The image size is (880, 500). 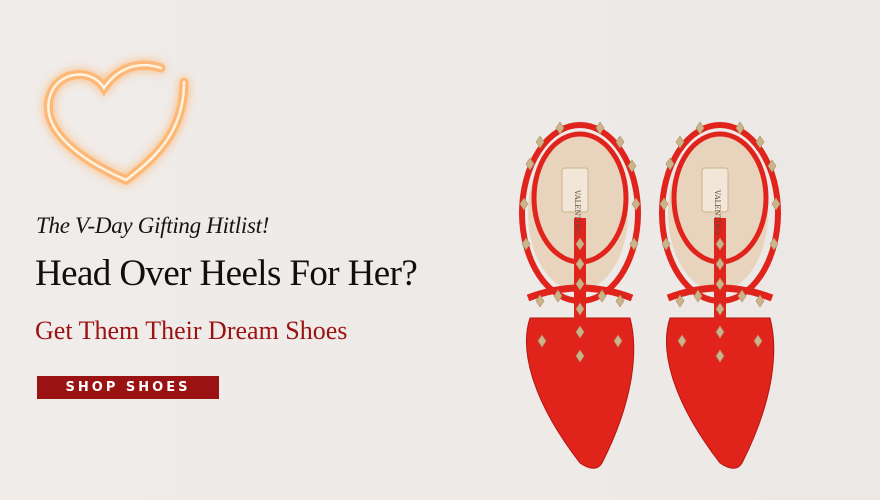 What do you see at coordinates (116, 123) in the screenshot?
I see `neon-heart-icon` at bounding box center [116, 123].